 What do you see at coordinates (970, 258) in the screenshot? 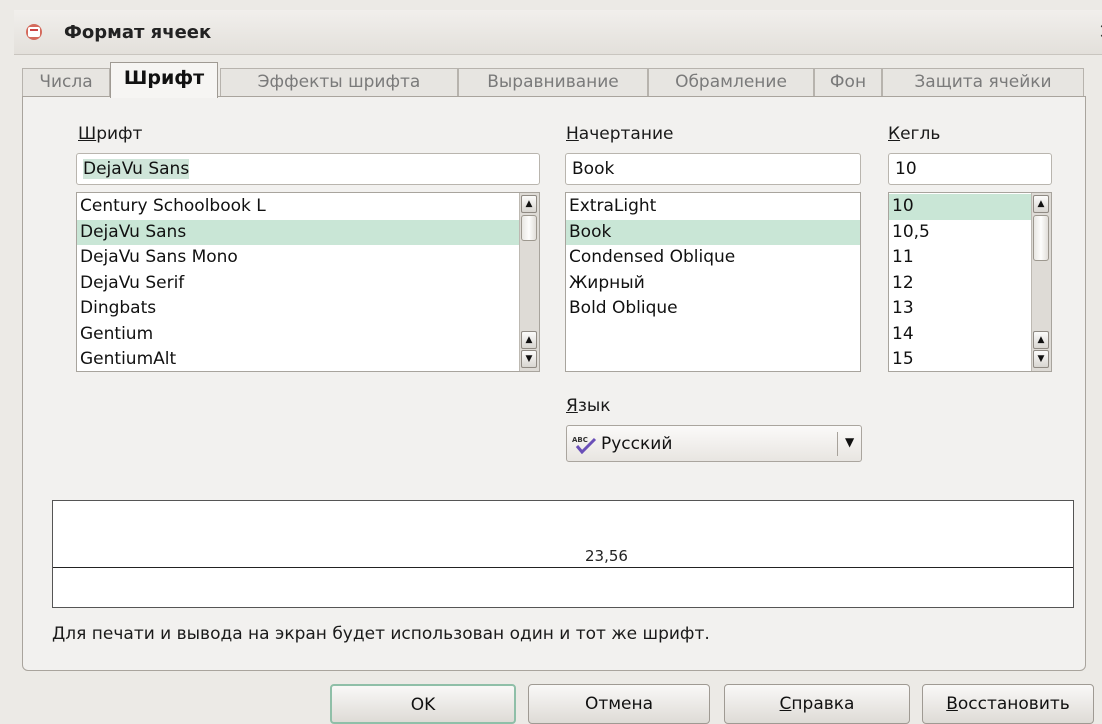
I see `list-item: 11` at bounding box center [970, 258].